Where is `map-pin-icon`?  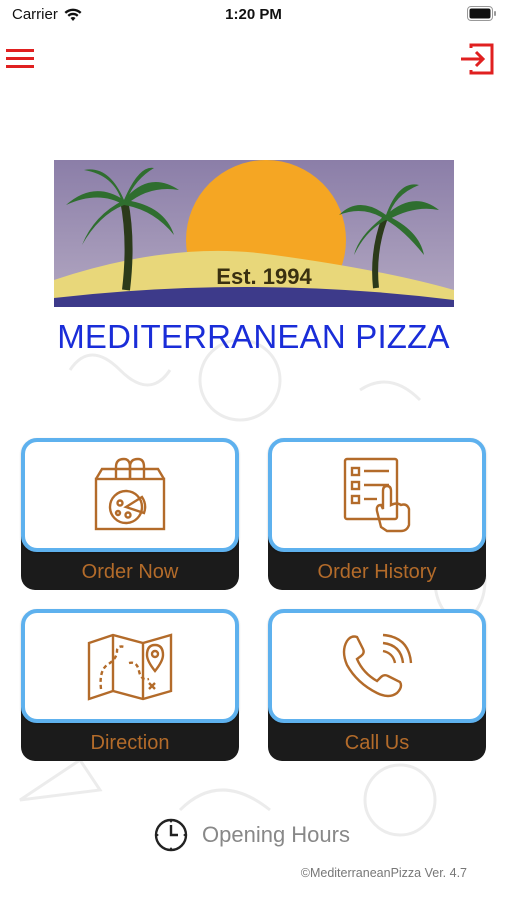 map-pin-icon is located at coordinates (130, 667).